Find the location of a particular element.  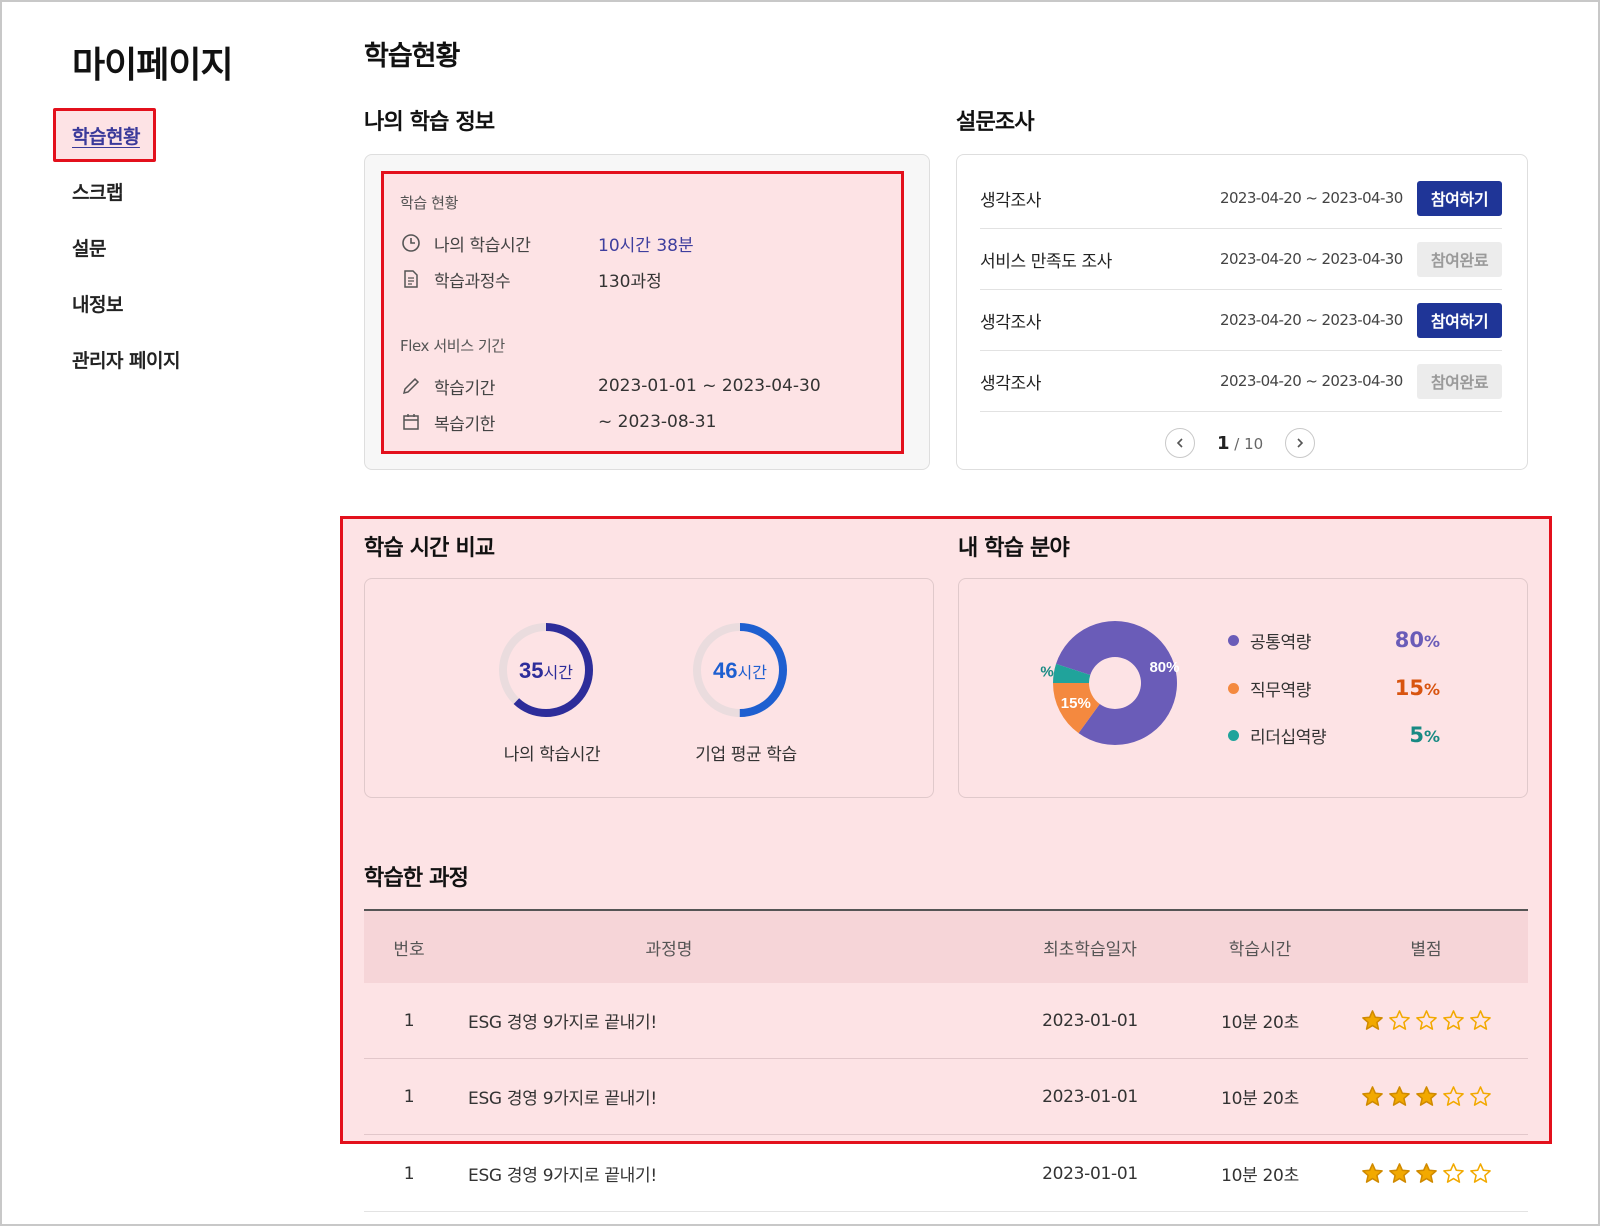

status-label: 학습 현황 is located at coordinates (429, 203).